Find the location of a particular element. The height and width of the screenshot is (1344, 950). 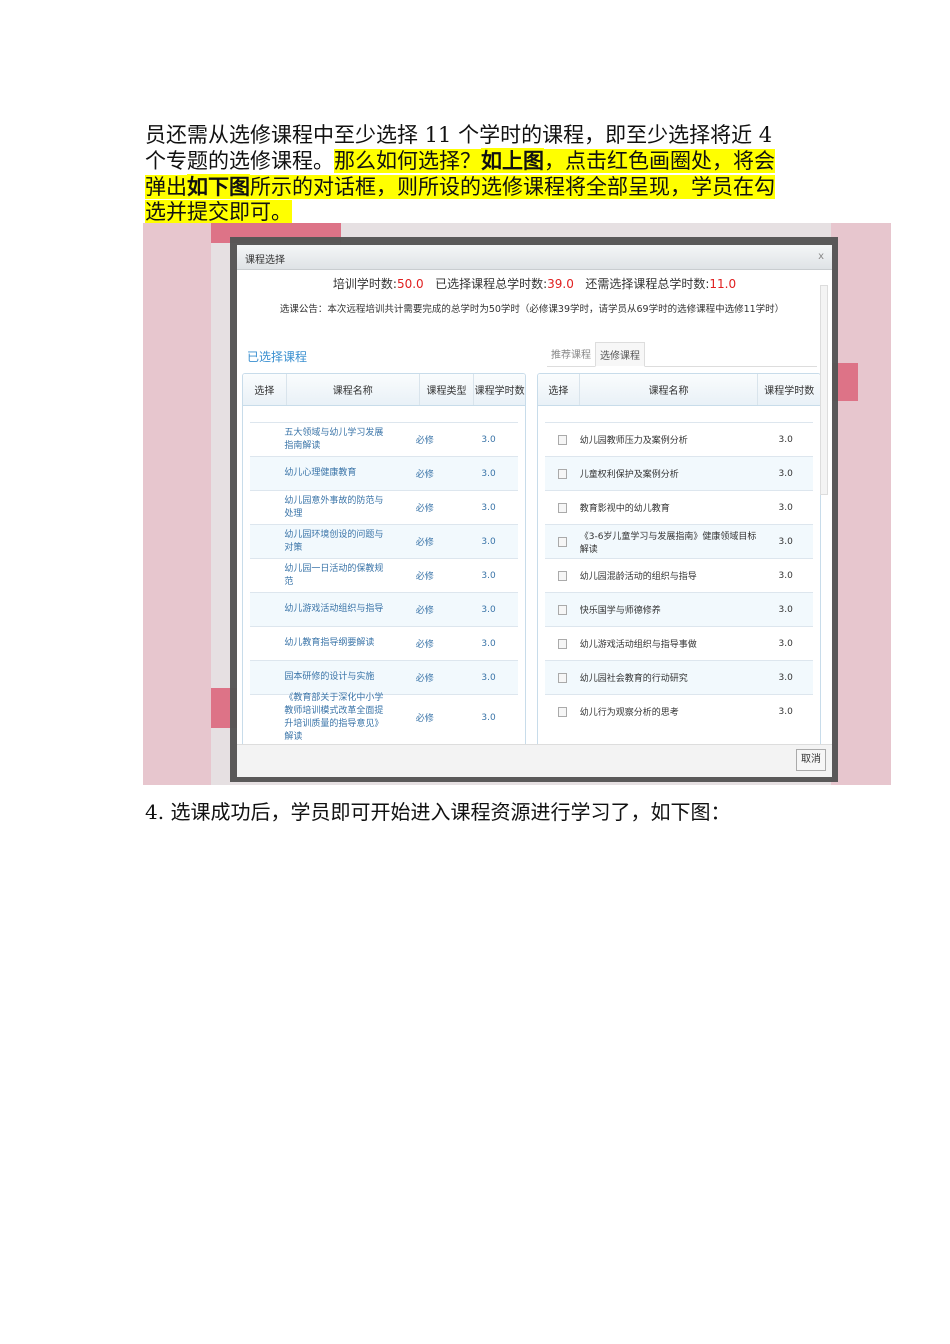

train-hours-label: 培训学时数: is located at coordinates (364, 284).